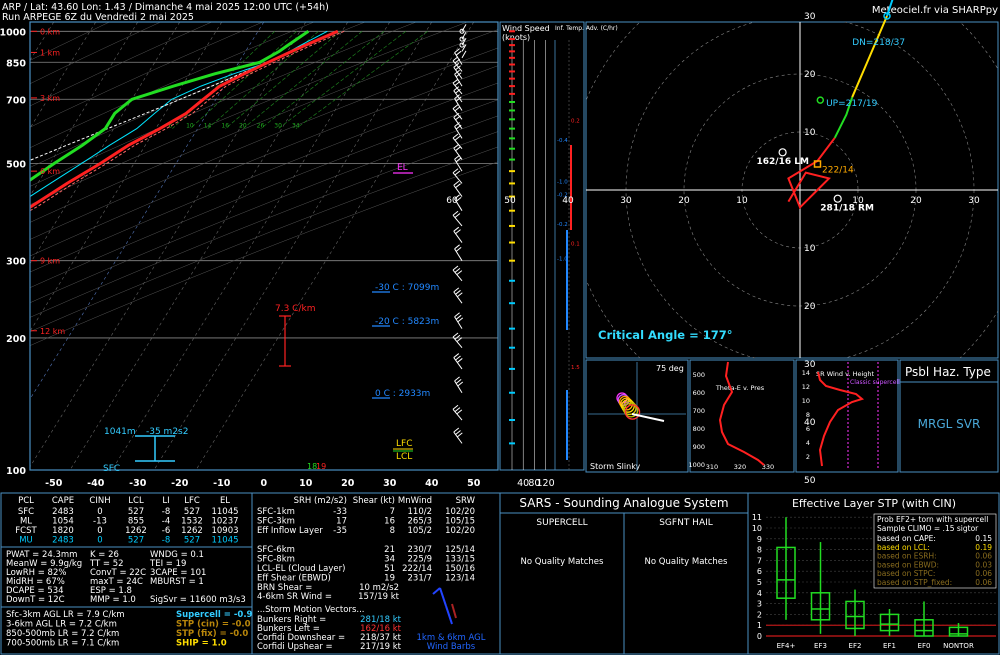 The height and width of the screenshot is (655, 1000). I want to click on stp-category: EF3, so click(820, 646).